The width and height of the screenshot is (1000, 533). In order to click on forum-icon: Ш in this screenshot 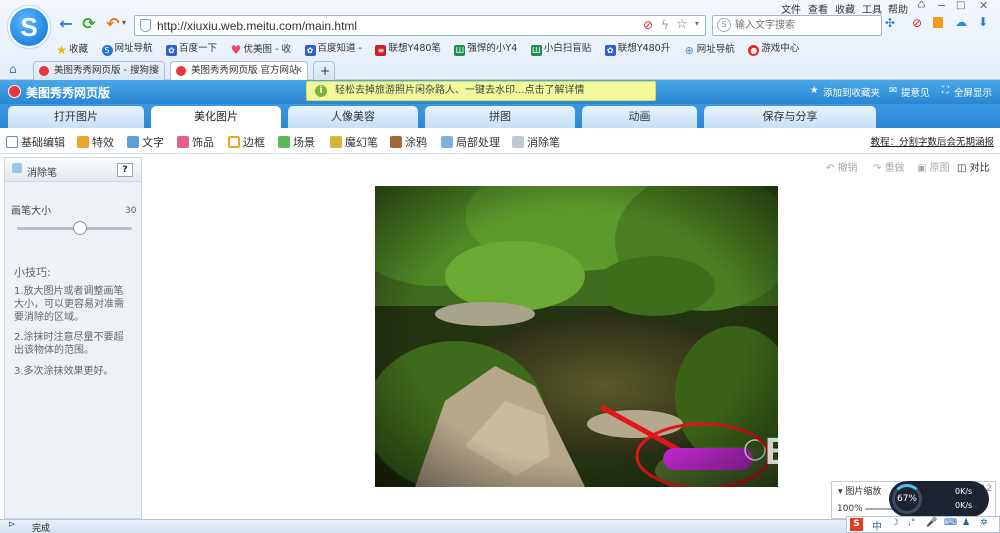, I will do `click(536, 50)`.